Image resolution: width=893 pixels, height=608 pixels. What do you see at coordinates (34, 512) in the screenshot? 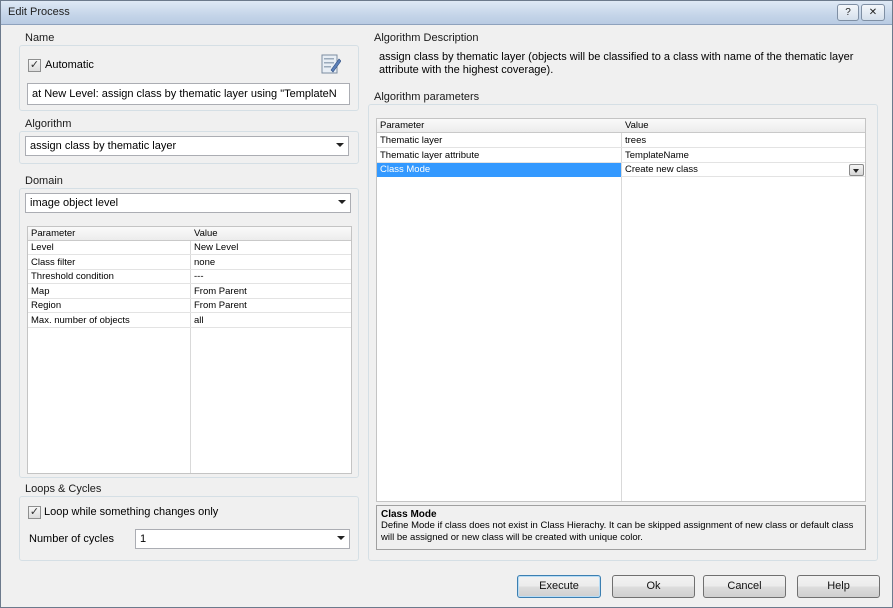
I see `loop-checkbox: ✓` at bounding box center [34, 512].